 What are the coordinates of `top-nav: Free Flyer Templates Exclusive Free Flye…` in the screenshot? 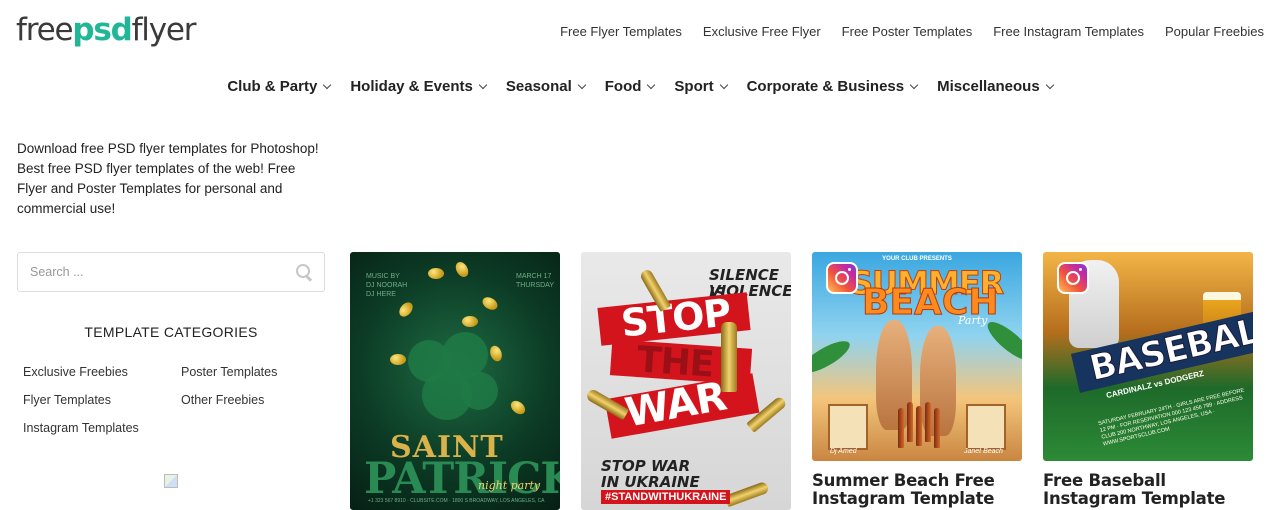 It's located at (912, 31).